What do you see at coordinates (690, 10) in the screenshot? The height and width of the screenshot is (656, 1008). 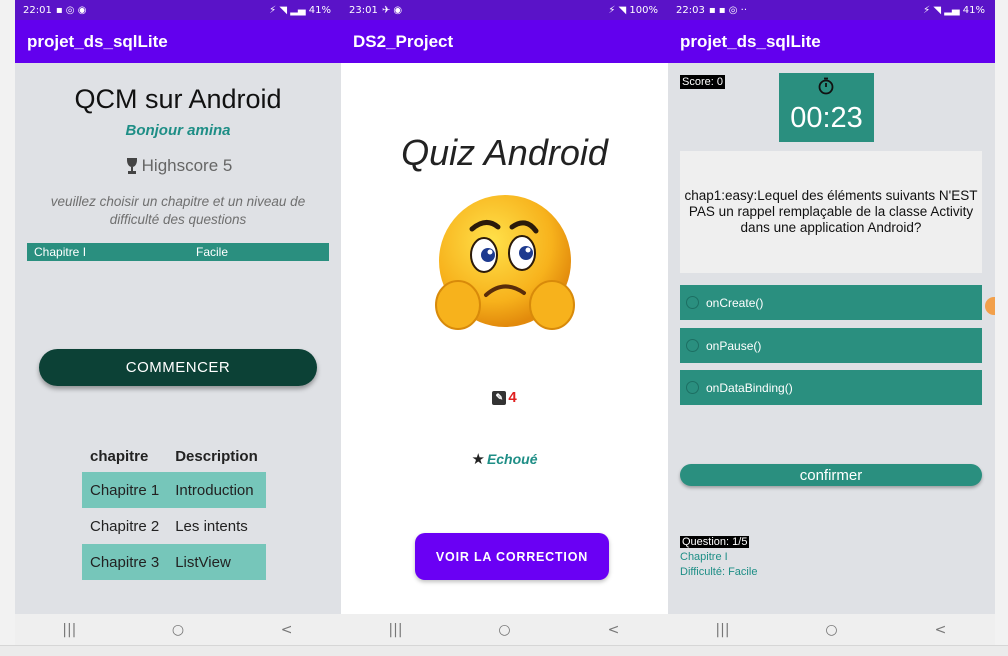 I see `status-time: 22:03` at bounding box center [690, 10].